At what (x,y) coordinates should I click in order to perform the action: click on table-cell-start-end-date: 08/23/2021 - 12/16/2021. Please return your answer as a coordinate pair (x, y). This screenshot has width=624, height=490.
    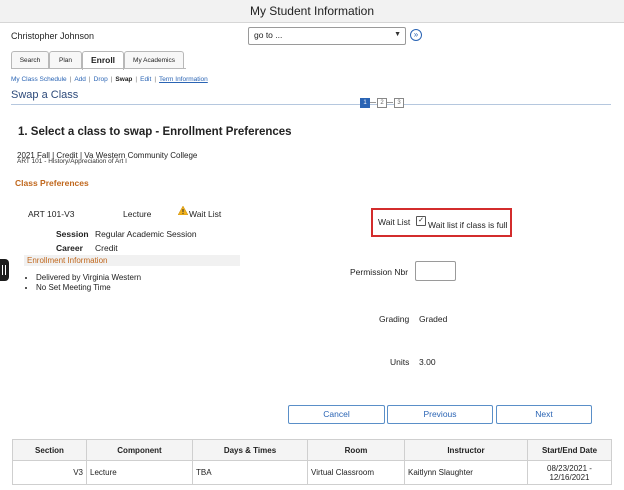
    Looking at the image, I should click on (569, 472).